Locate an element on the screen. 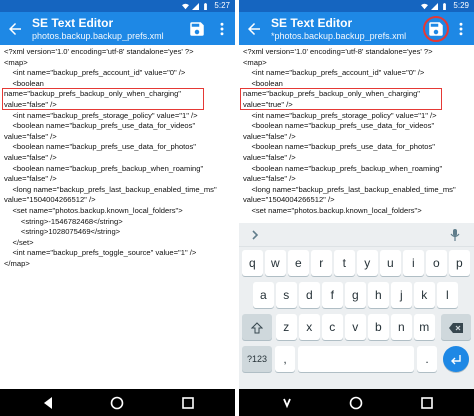 This screenshot has height=416, width=474. chevron-right-icon is located at coordinates (255, 235).